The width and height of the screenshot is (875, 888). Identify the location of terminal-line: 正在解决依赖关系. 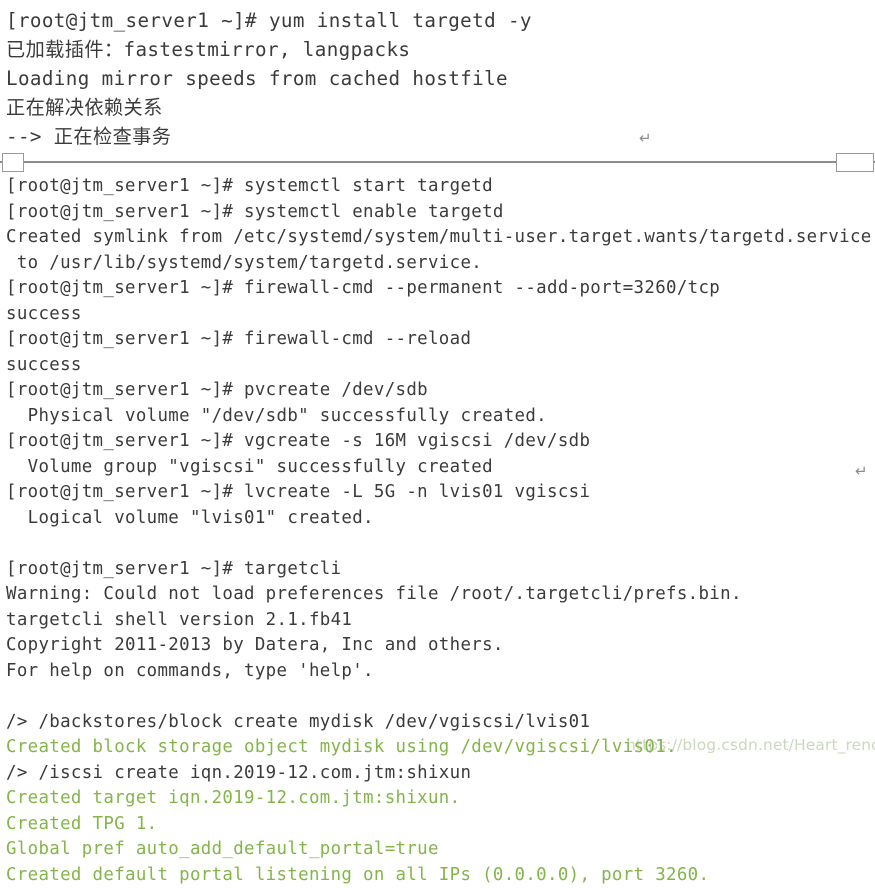
(440, 107).